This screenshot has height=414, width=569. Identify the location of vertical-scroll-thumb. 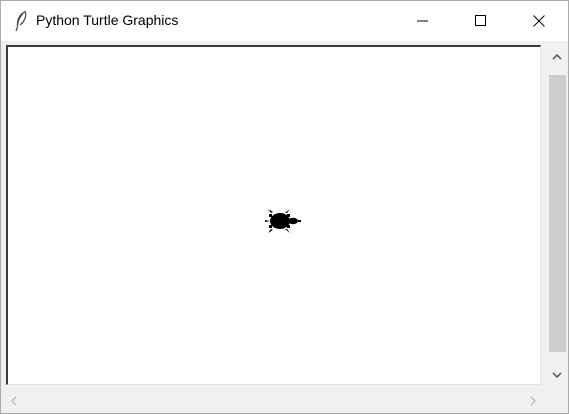
(557, 213).